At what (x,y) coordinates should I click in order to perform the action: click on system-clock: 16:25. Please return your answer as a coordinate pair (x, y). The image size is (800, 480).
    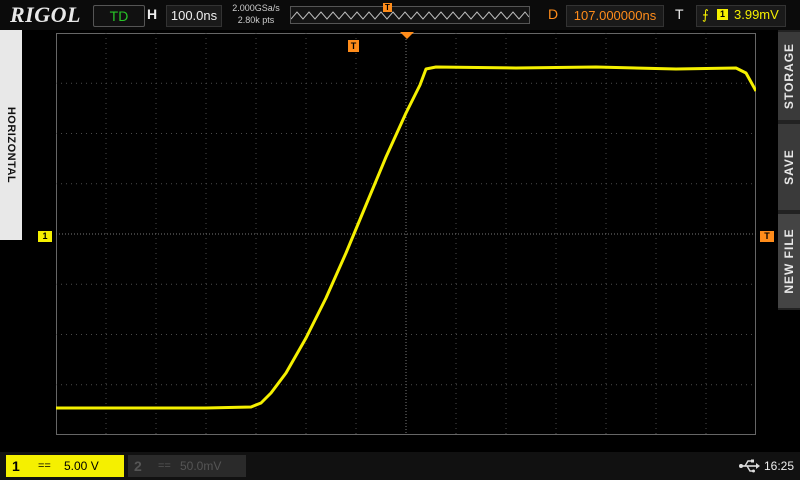
    Looking at the image, I should click on (779, 466).